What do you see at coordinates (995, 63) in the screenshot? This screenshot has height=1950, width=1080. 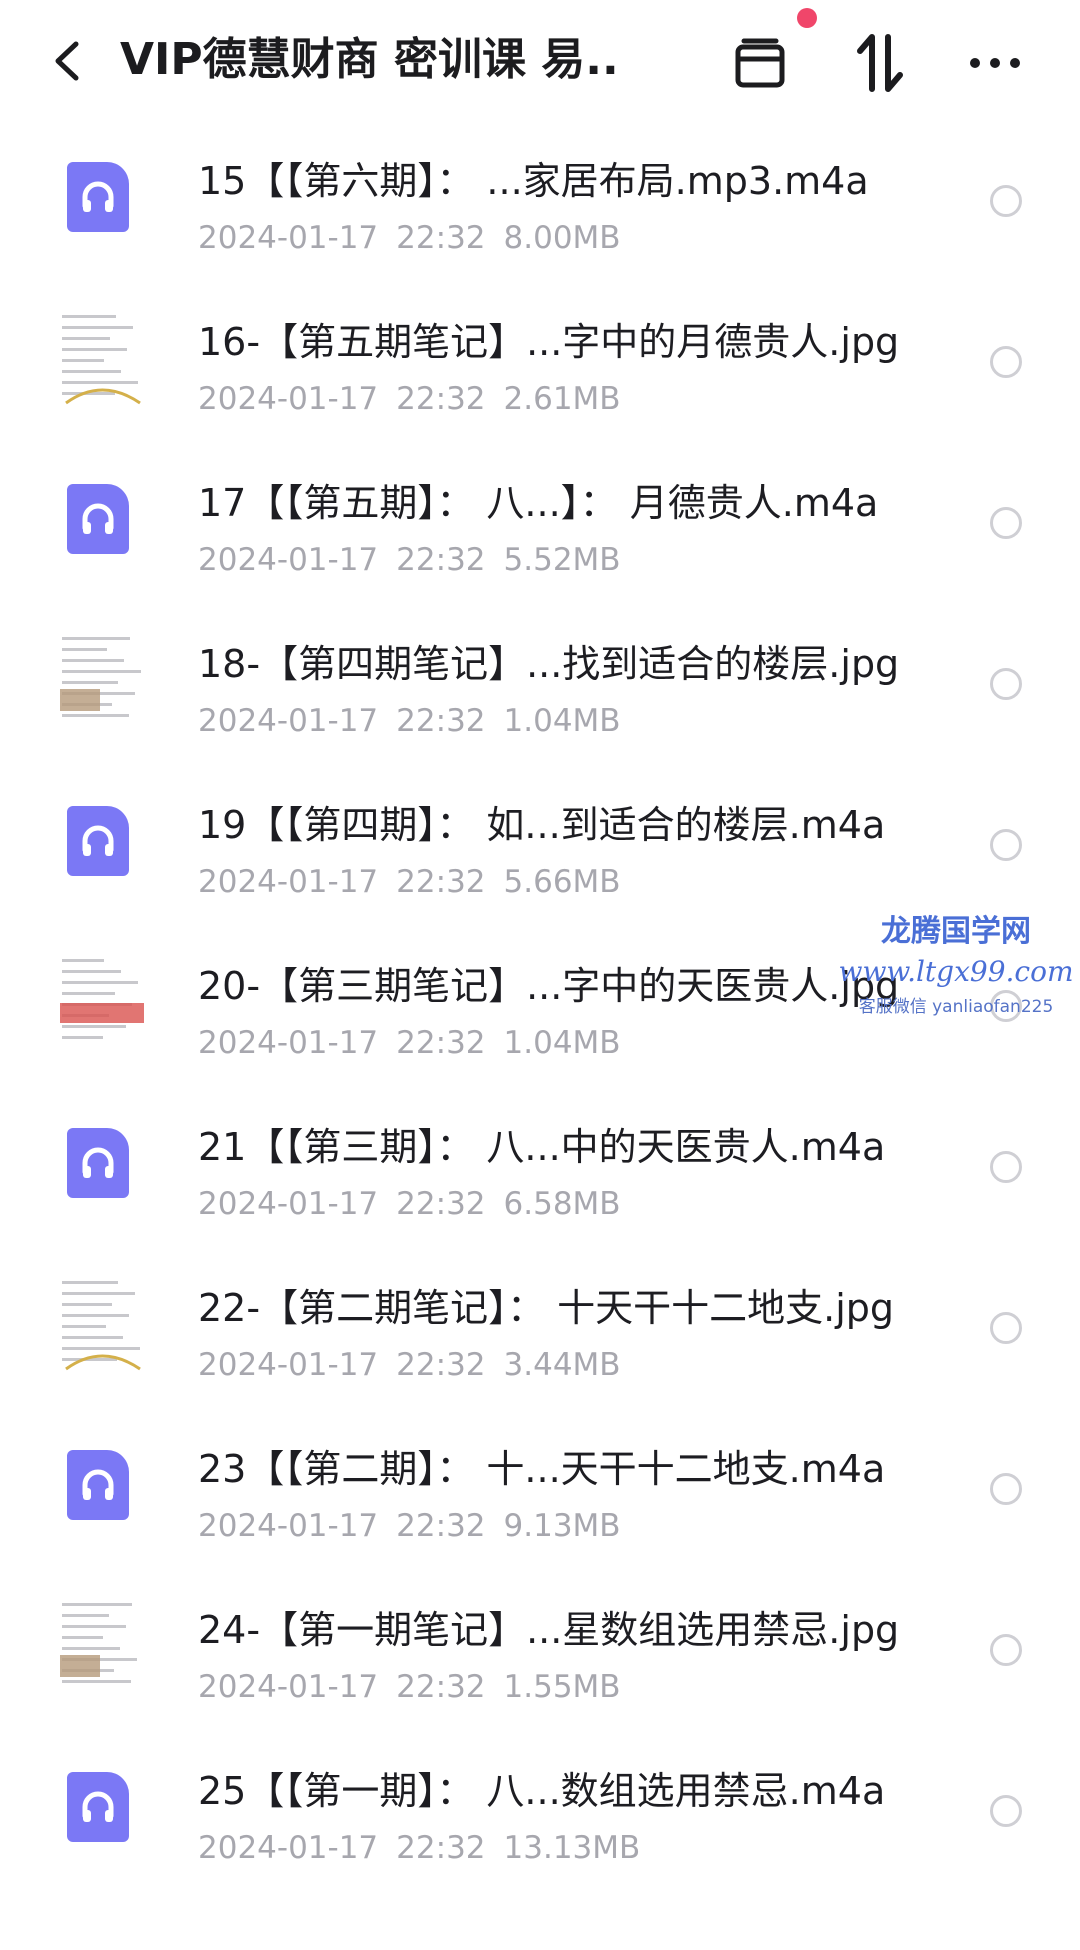 I see `more-icon` at bounding box center [995, 63].